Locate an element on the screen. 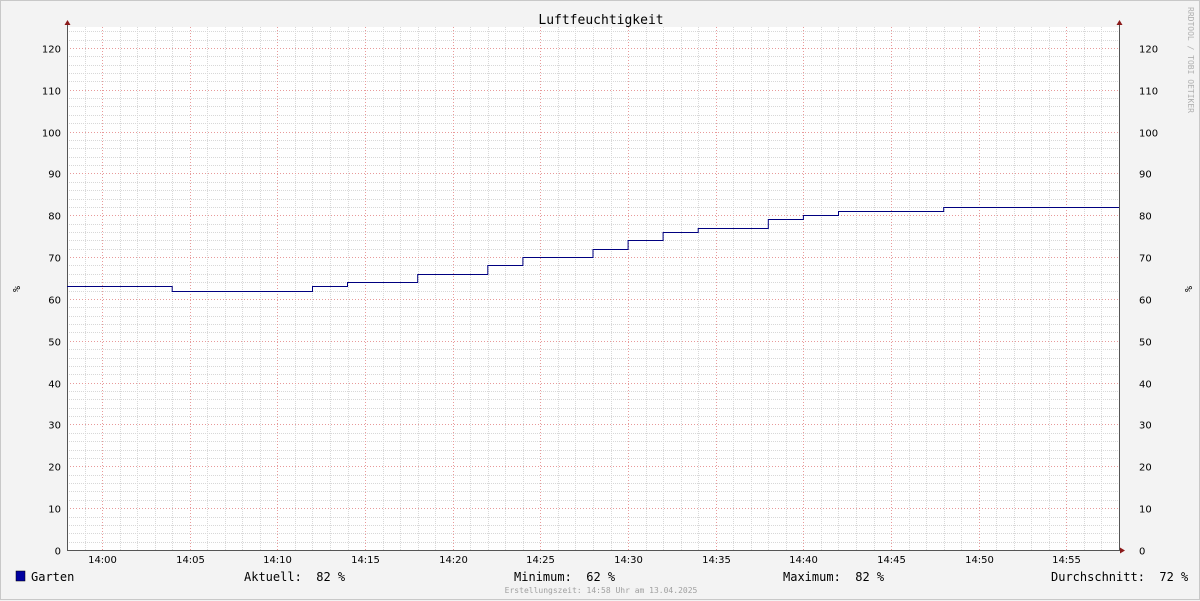 This screenshot has width=1200, height=601. y-tick-label-right: 70 is located at coordinates (1145, 259).